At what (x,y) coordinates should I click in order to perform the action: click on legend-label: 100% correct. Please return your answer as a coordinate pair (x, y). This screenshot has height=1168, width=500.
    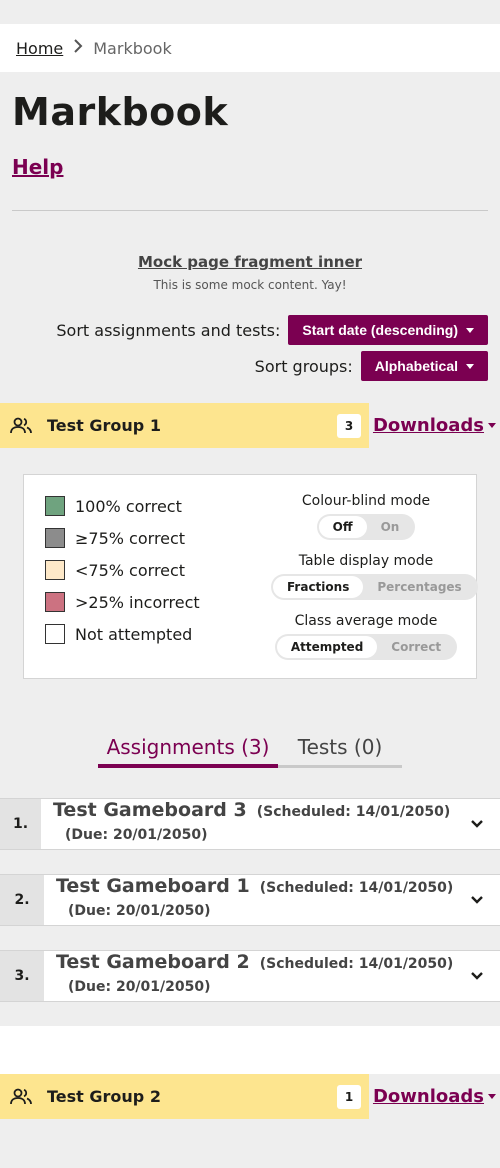
    Looking at the image, I should click on (128, 506).